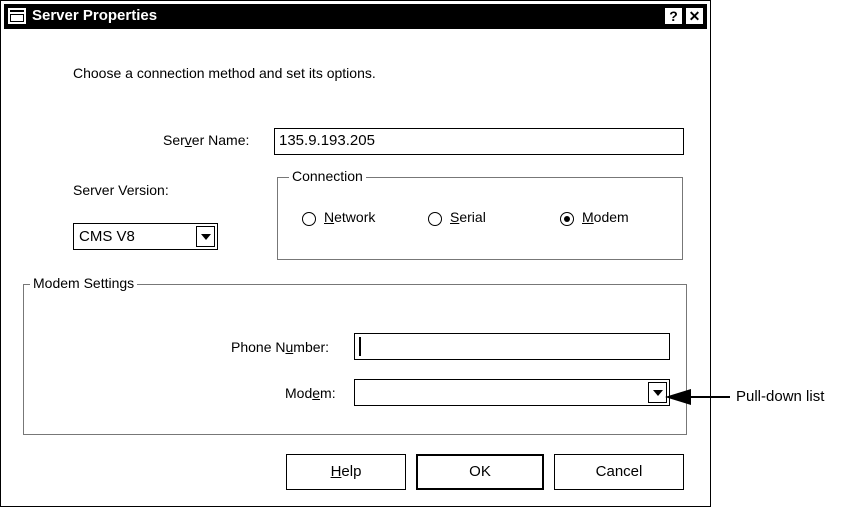  Describe the element at coordinates (121, 190) in the screenshot. I see `server-version-label: Server Version:` at that location.